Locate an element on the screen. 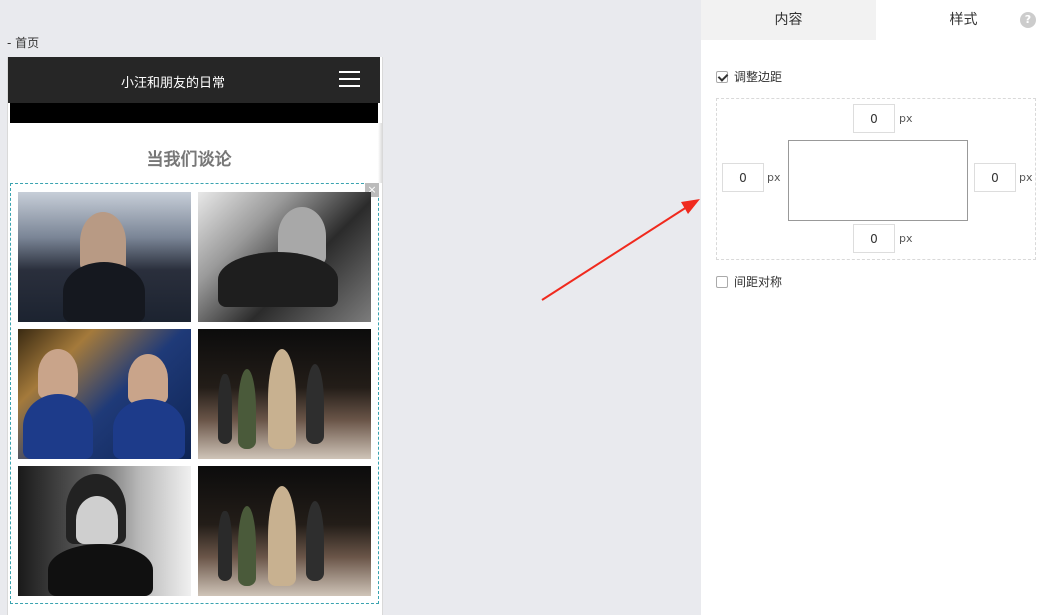 This screenshot has width=1051, height=615. banner-bar is located at coordinates (194, 113).